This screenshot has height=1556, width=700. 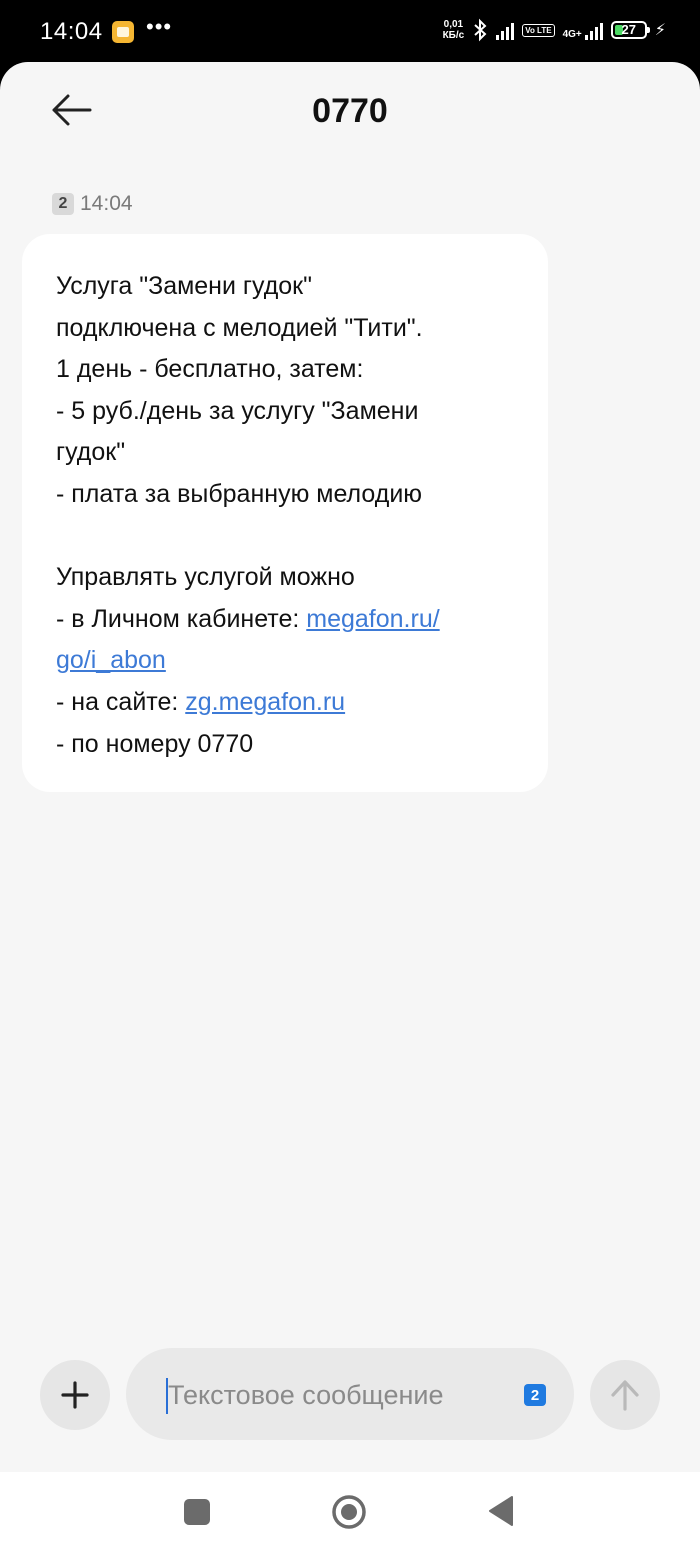 I want to click on sim-select-badge: 2, so click(x=535, y=1395).